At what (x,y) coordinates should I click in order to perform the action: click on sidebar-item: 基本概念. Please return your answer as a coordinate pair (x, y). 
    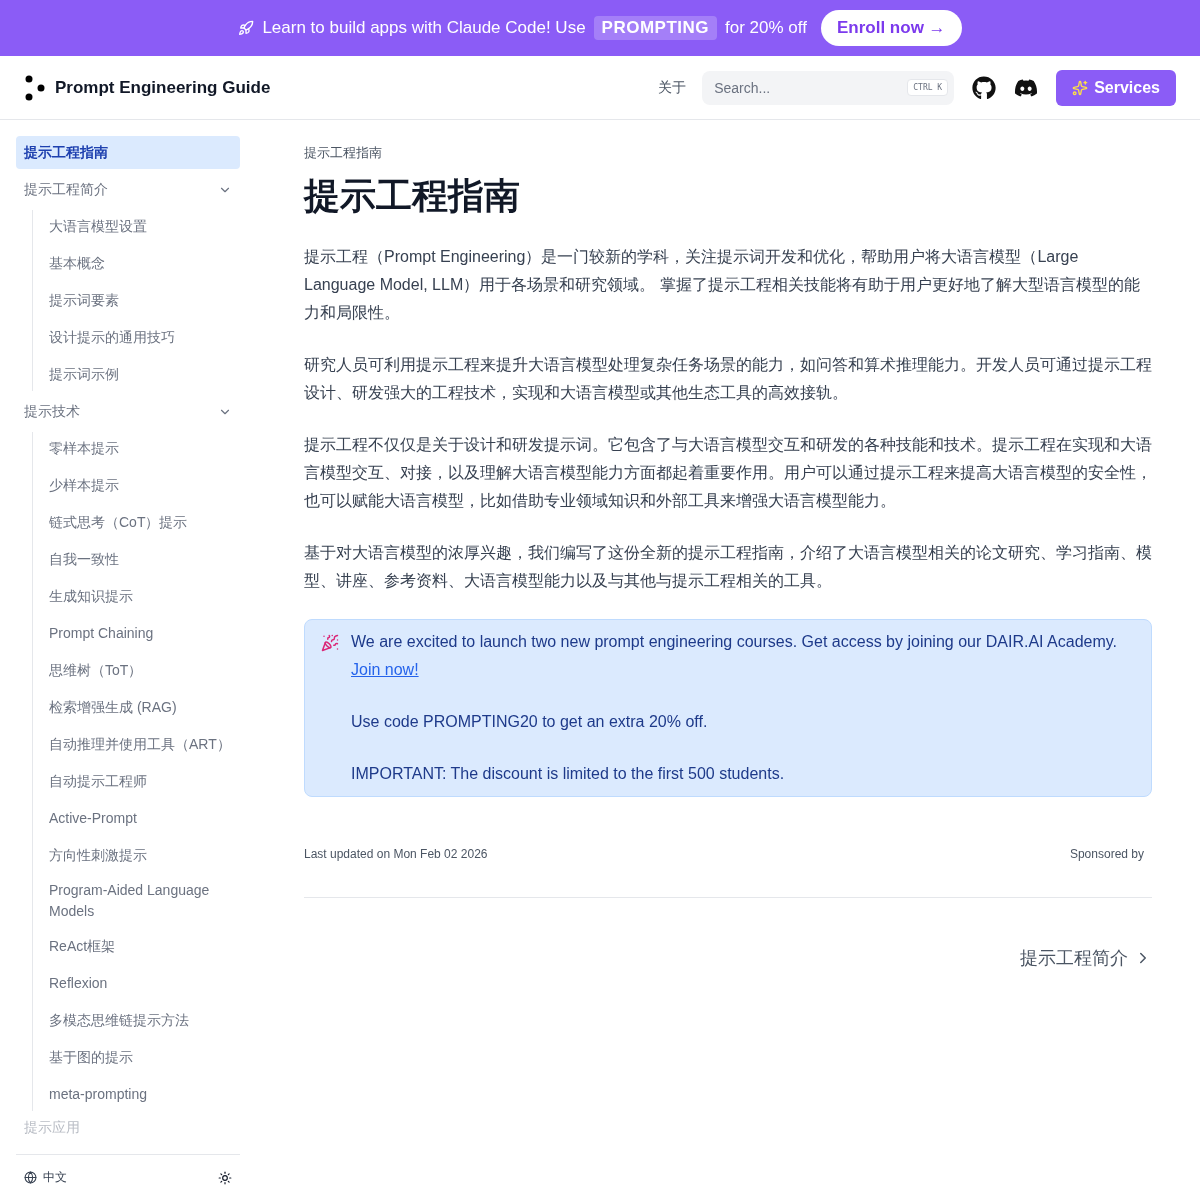
    Looking at the image, I should click on (140, 263).